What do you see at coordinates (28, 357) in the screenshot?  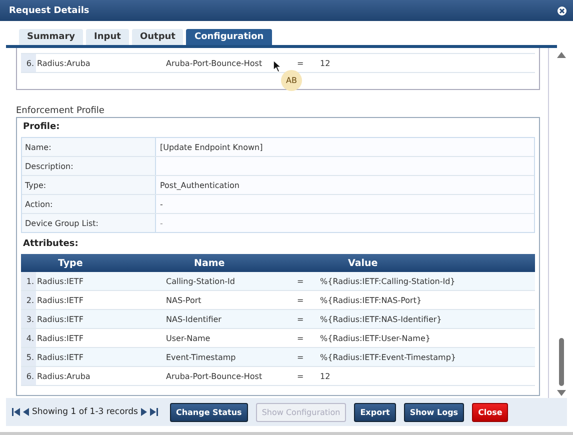 I see `row-number: 5.` at bounding box center [28, 357].